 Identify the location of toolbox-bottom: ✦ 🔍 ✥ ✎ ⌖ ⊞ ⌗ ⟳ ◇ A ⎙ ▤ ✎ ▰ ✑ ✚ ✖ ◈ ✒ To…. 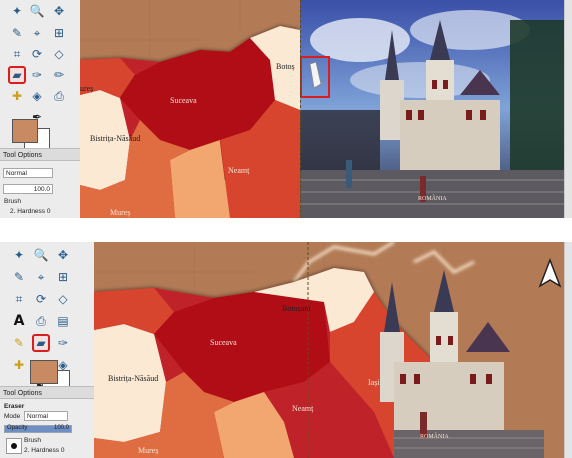
(47, 350).